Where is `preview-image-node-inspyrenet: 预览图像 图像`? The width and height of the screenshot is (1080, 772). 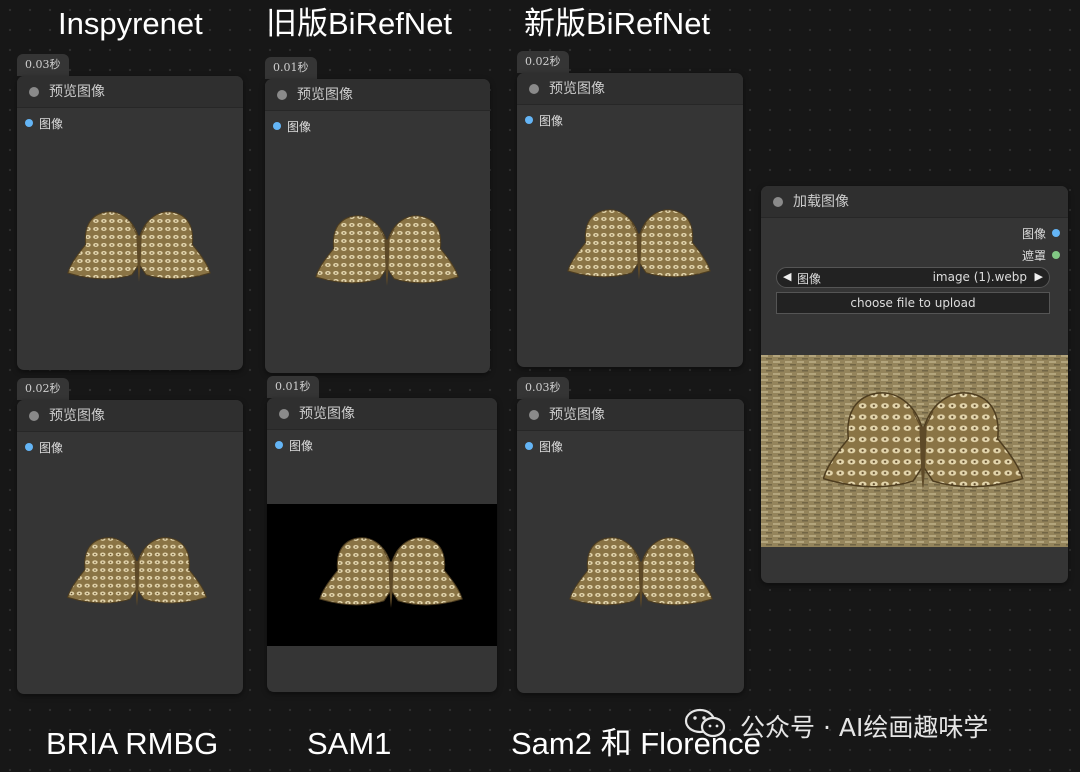
preview-image-node-inspyrenet: 预览图像 图像 is located at coordinates (130, 223).